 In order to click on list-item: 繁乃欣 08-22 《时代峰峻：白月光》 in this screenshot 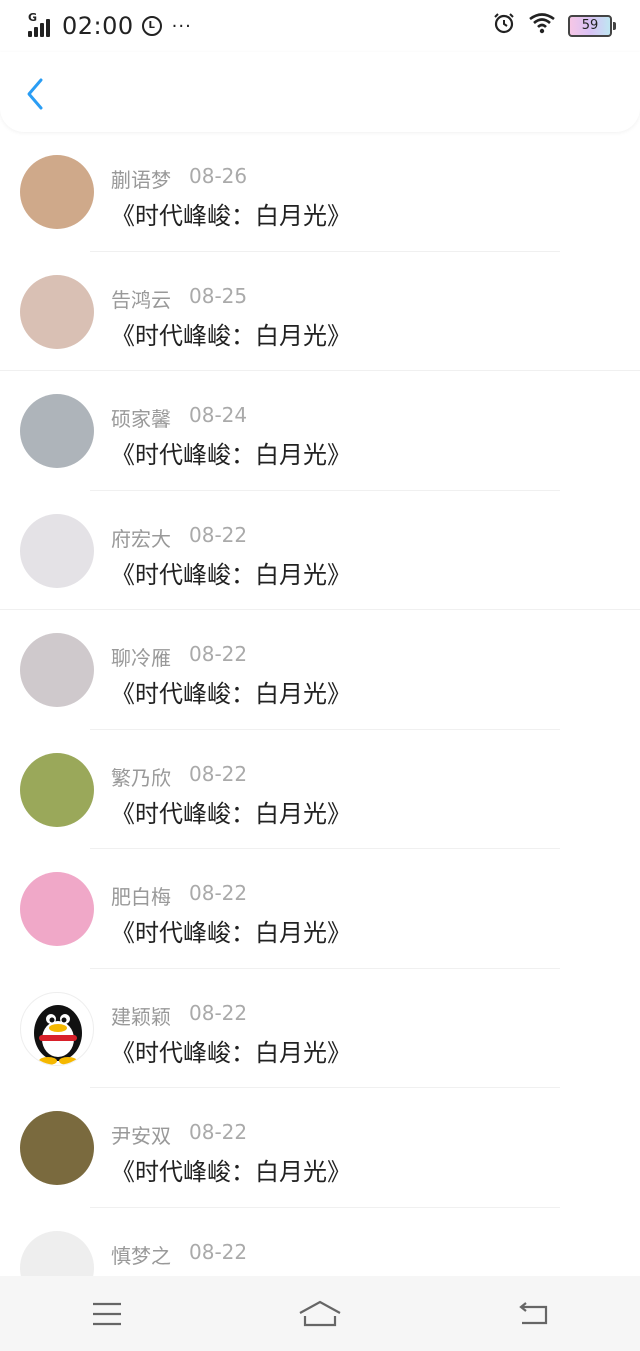, I will do `click(320, 789)`.